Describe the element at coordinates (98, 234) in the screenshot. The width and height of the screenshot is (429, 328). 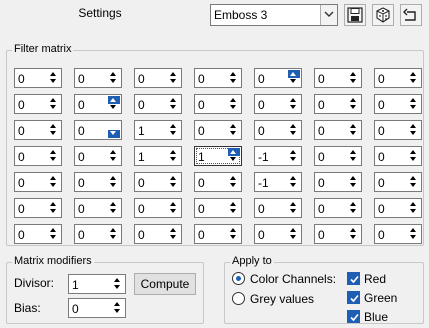
I see `matrix-cell-r6-c1: 0` at that location.